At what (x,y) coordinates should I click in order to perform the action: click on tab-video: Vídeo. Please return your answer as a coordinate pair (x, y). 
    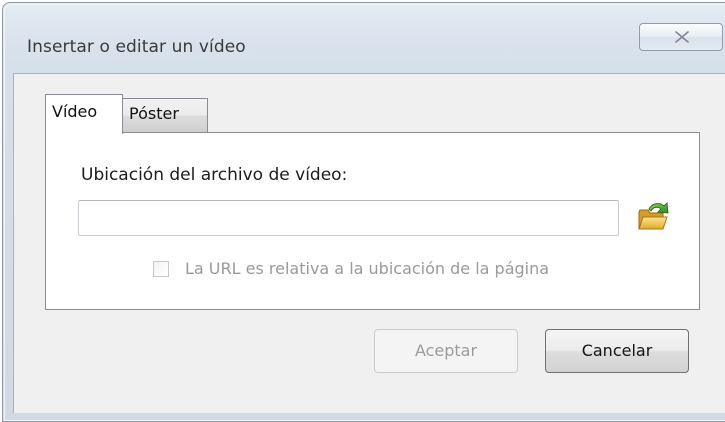
    Looking at the image, I should click on (84, 114).